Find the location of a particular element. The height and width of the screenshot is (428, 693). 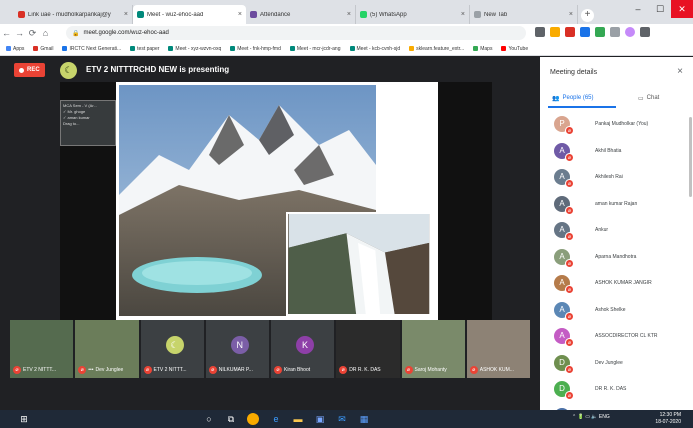

participant-name: Akhil Bhatia is located at coordinates (608, 150).